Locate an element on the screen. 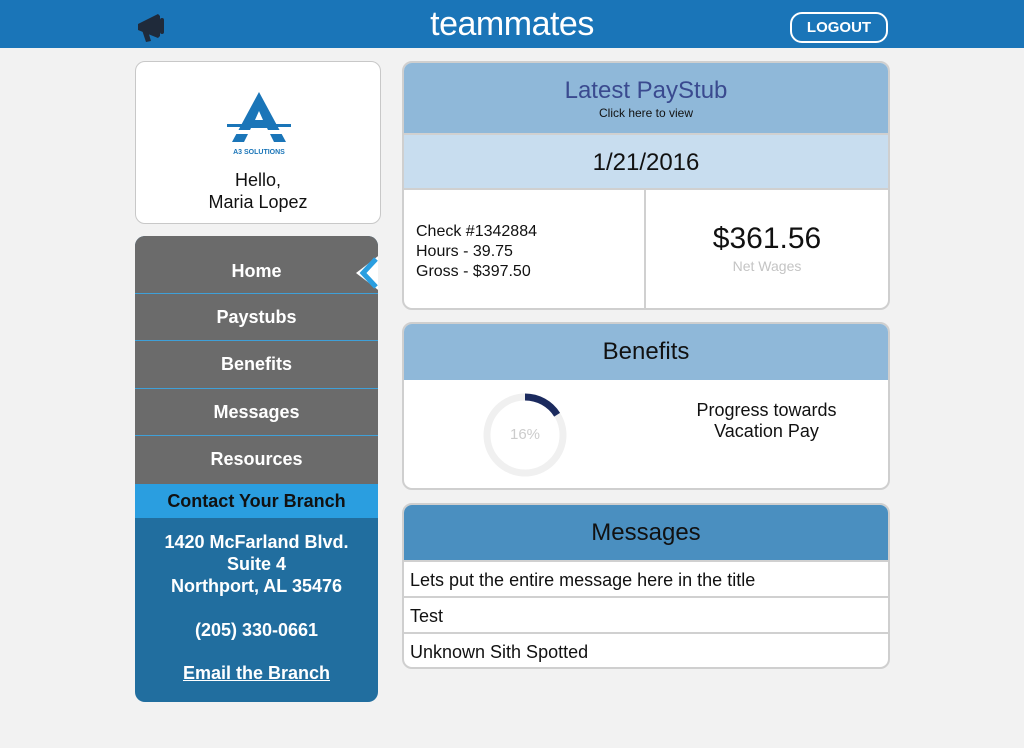 This screenshot has height=748, width=1024. benefits-title: Benefits is located at coordinates (646, 352).